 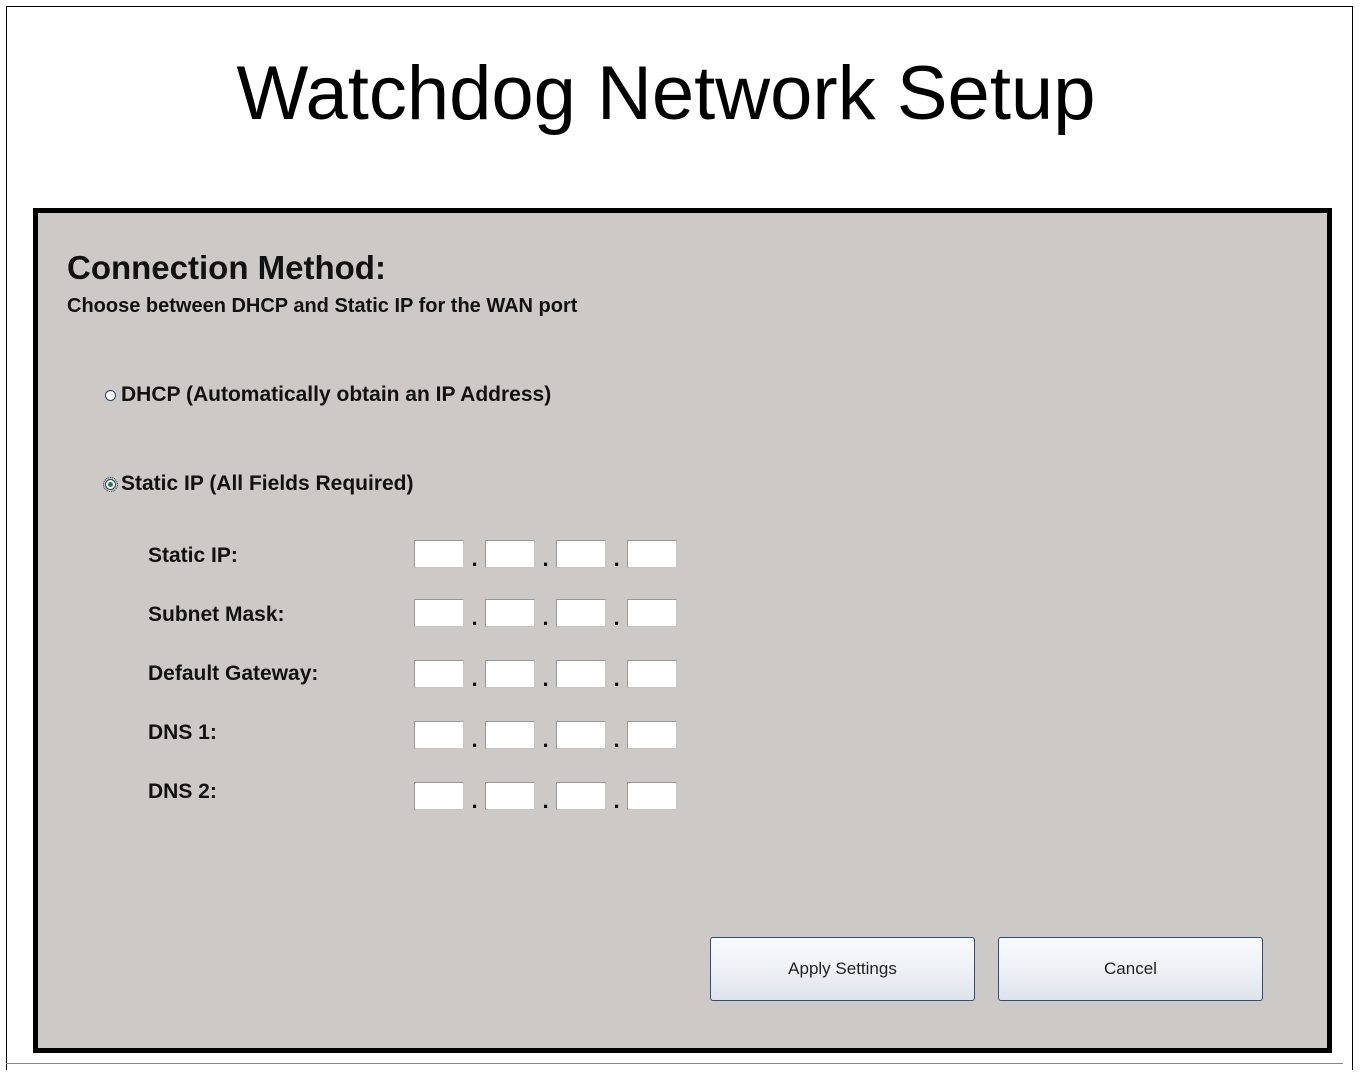 What do you see at coordinates (674, 1063) in the screenshot?
I see `bottom-divider` at bounding box center [674, 1063].